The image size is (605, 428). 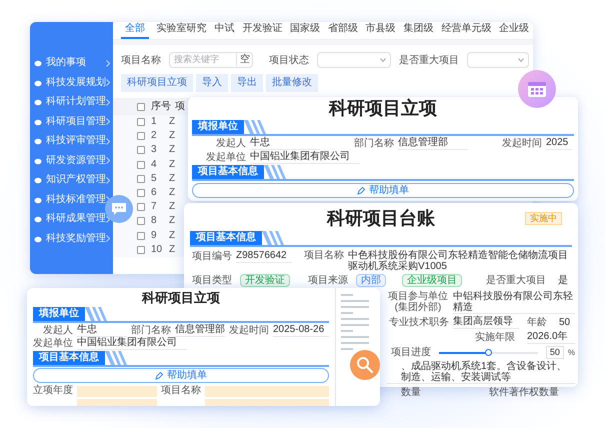 What do you see at coordinates (154, 221) in the screenshot?
I see `table-cell-text: 8` at bounding box center [154, 221].